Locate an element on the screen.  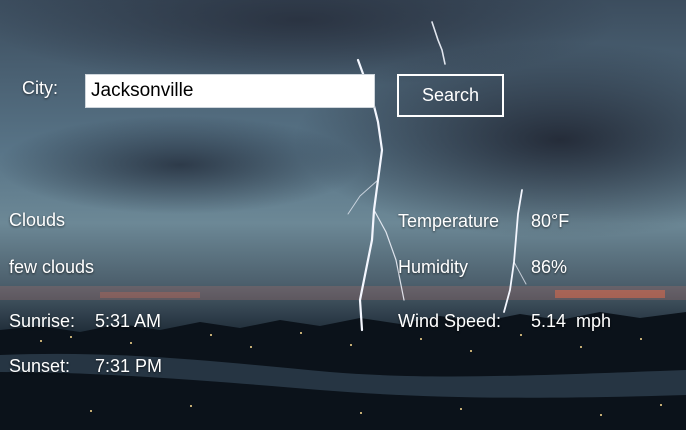
sunrise-value: 5:31 AM is located at coordinates (128, 321).